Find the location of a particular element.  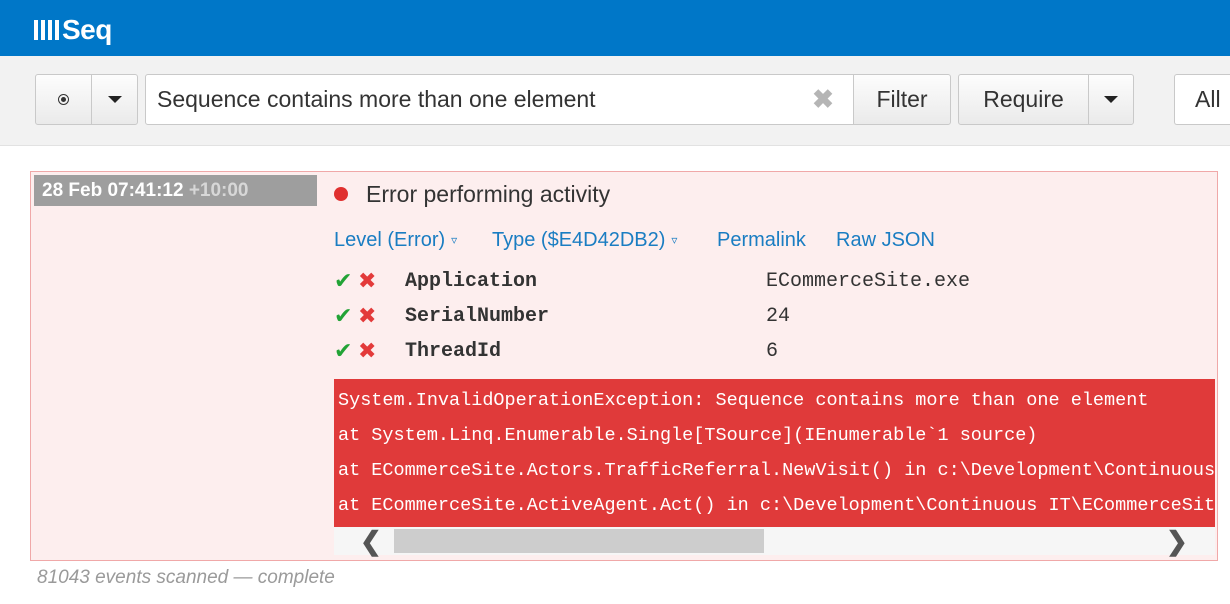

type-link: Type ($E4D42DB2) ▿ is located at coordinates (584, 241).